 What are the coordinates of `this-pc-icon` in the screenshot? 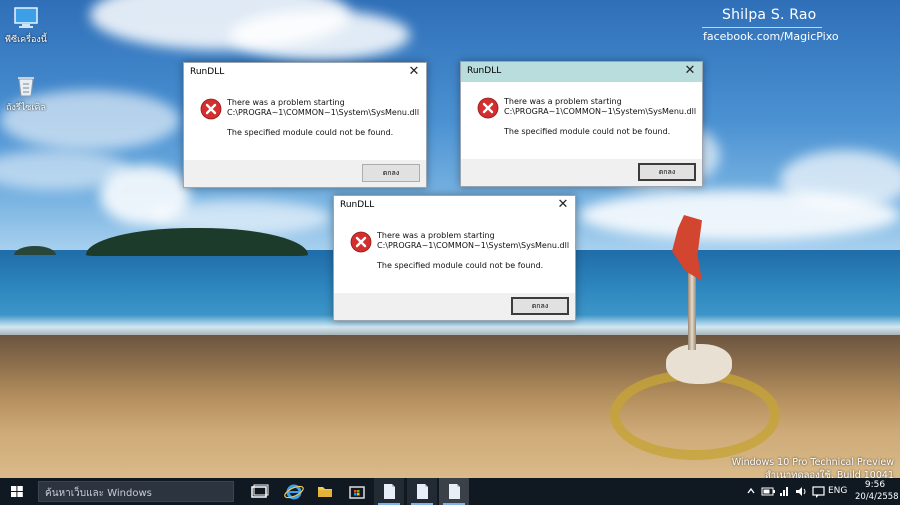 It's located at (26, 17).